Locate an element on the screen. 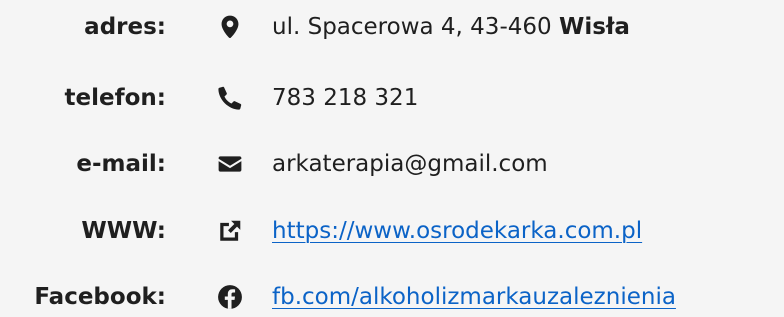  envelope-icon is located at coordinates (230, 164).